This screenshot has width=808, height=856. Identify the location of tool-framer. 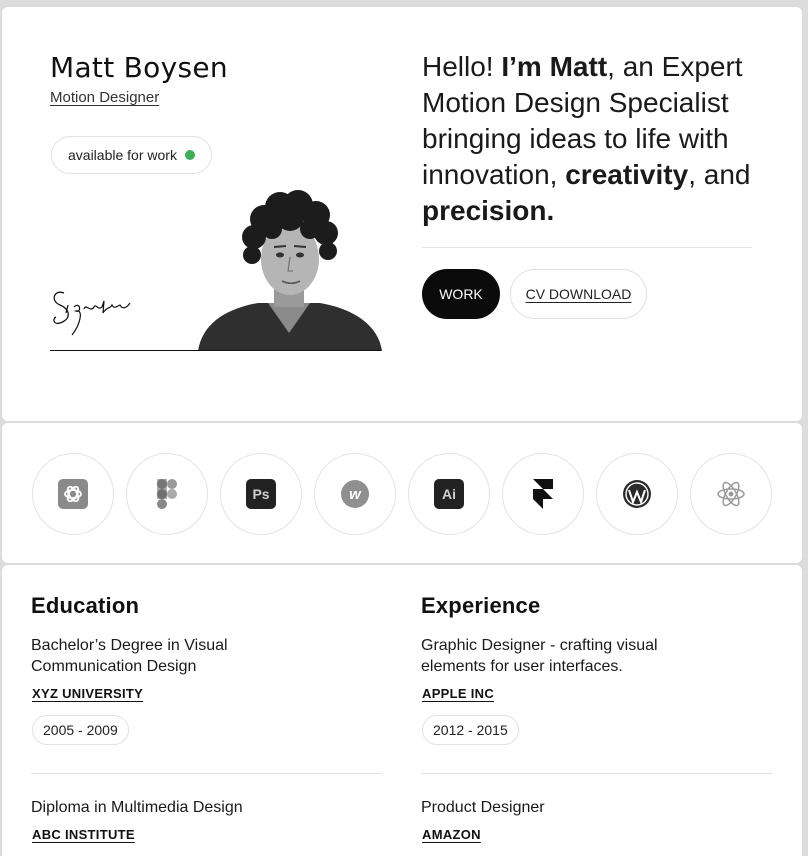
(543, 494).